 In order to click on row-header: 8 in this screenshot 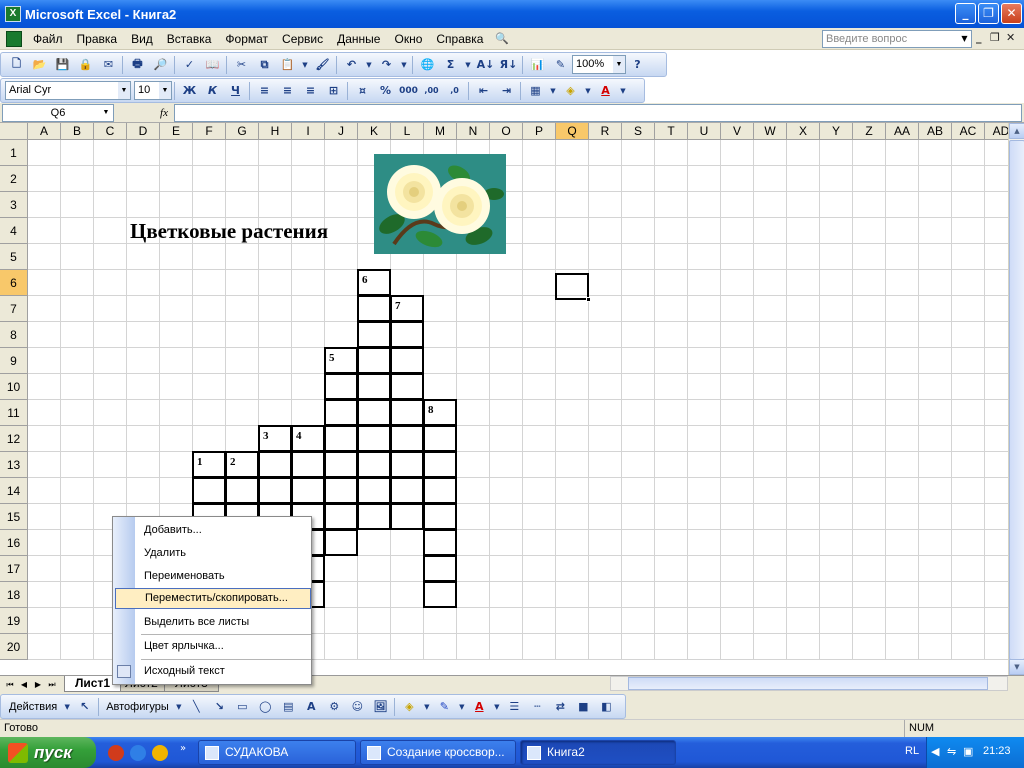, I will do `click(14, 335)`.